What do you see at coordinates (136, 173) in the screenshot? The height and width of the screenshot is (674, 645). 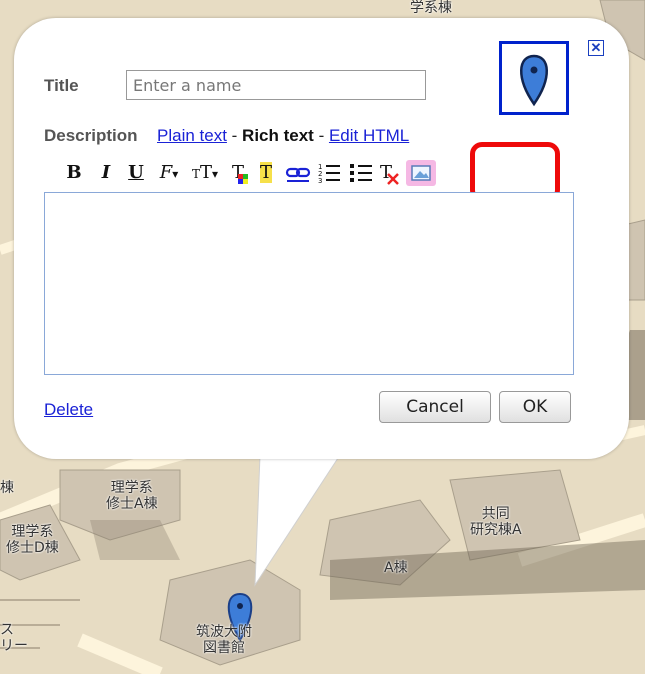 I see `underline-button: U` at bounding box center [136, 173].